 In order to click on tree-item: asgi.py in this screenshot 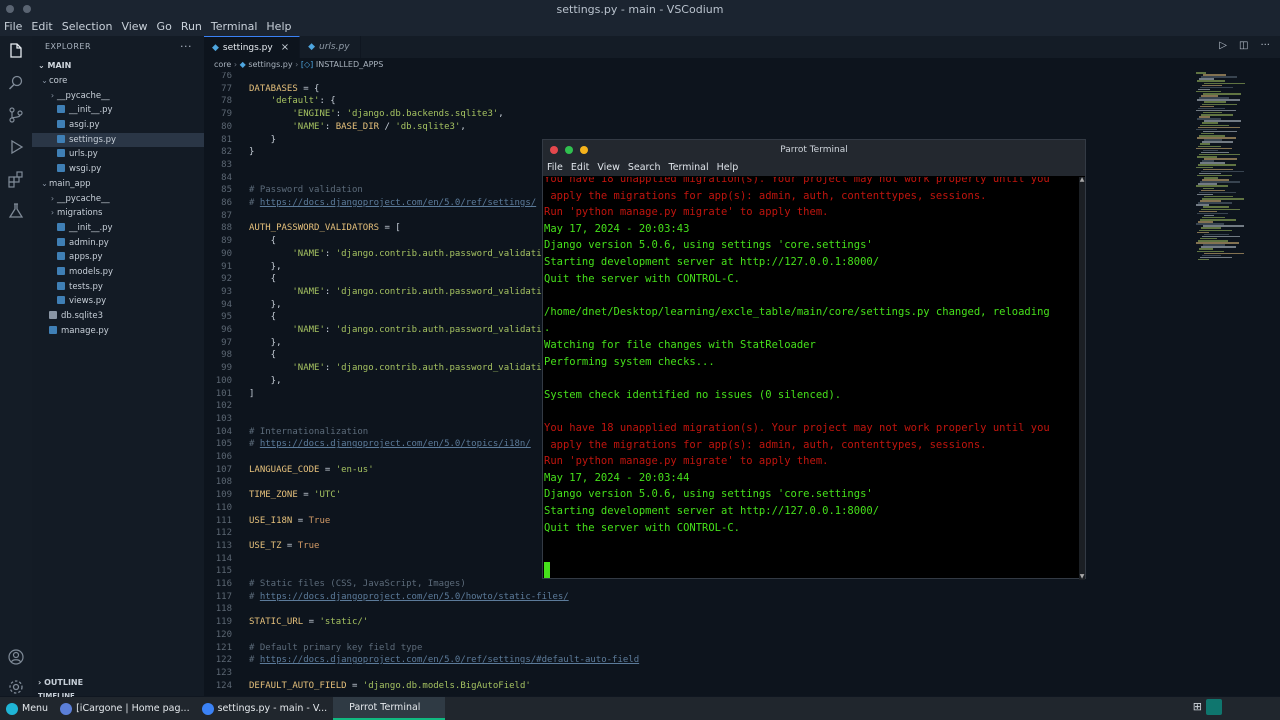, I will do `click(118, 125)`.